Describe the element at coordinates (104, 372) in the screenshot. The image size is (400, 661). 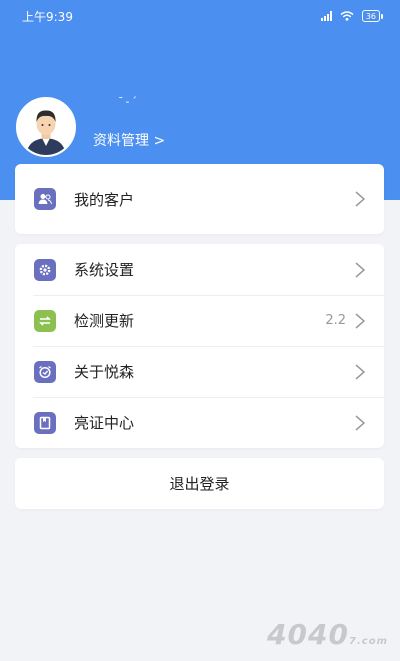
I see `menu-item-label: 关于悦森` at that location.